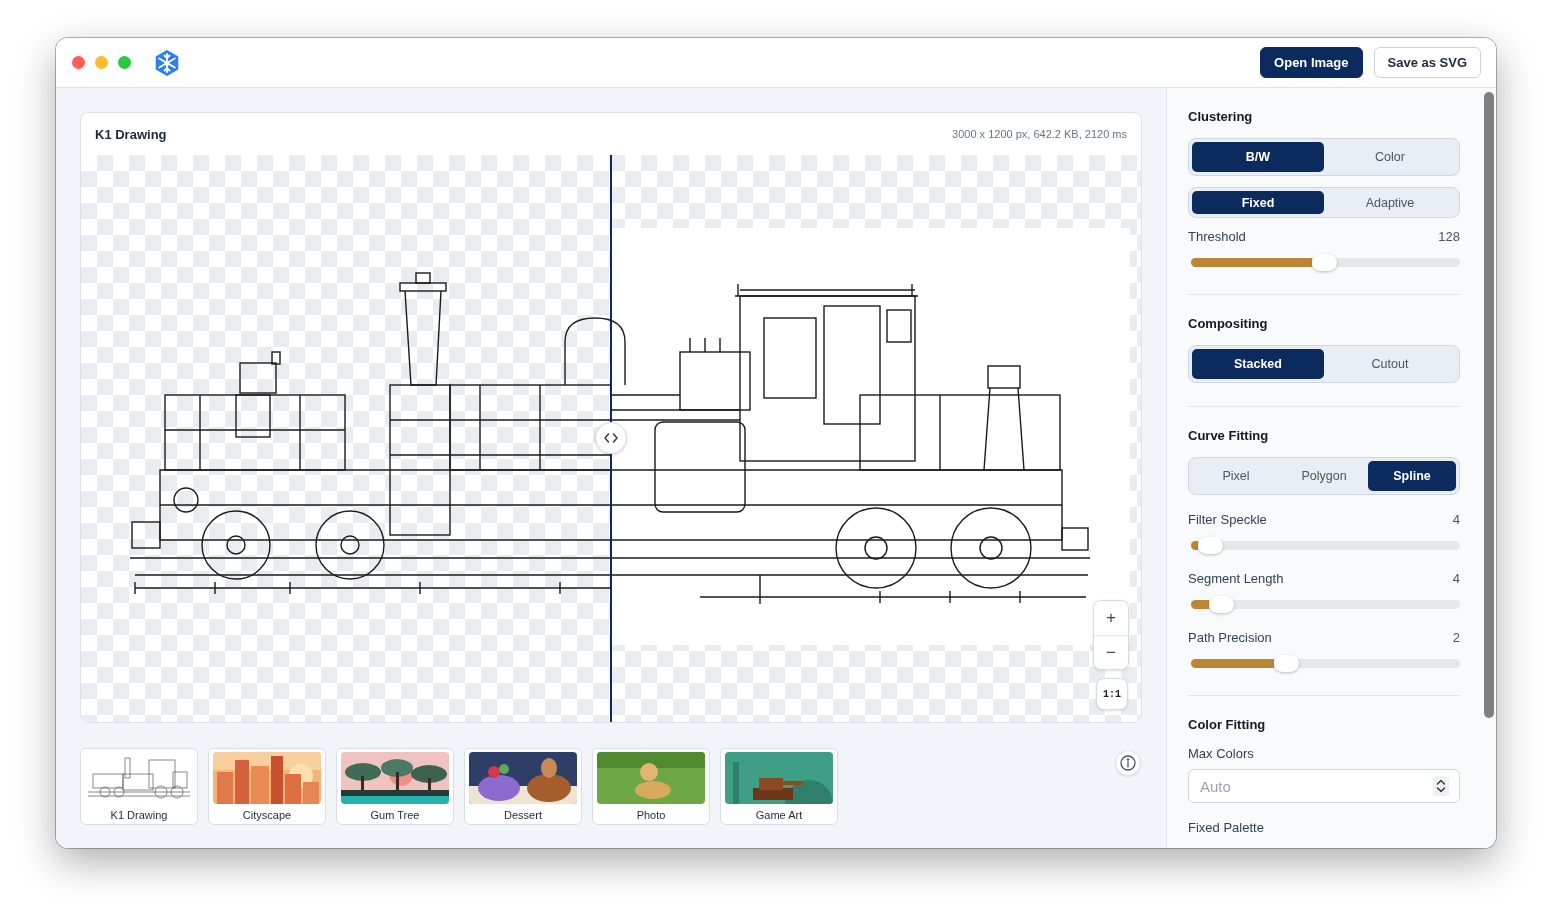 The height and width of the screenshot is (922, 1552). What do you see at coordinates (267, 786) in the screenshot?
I see `sample-button: Cityscape` at bounding box center [267, 786].